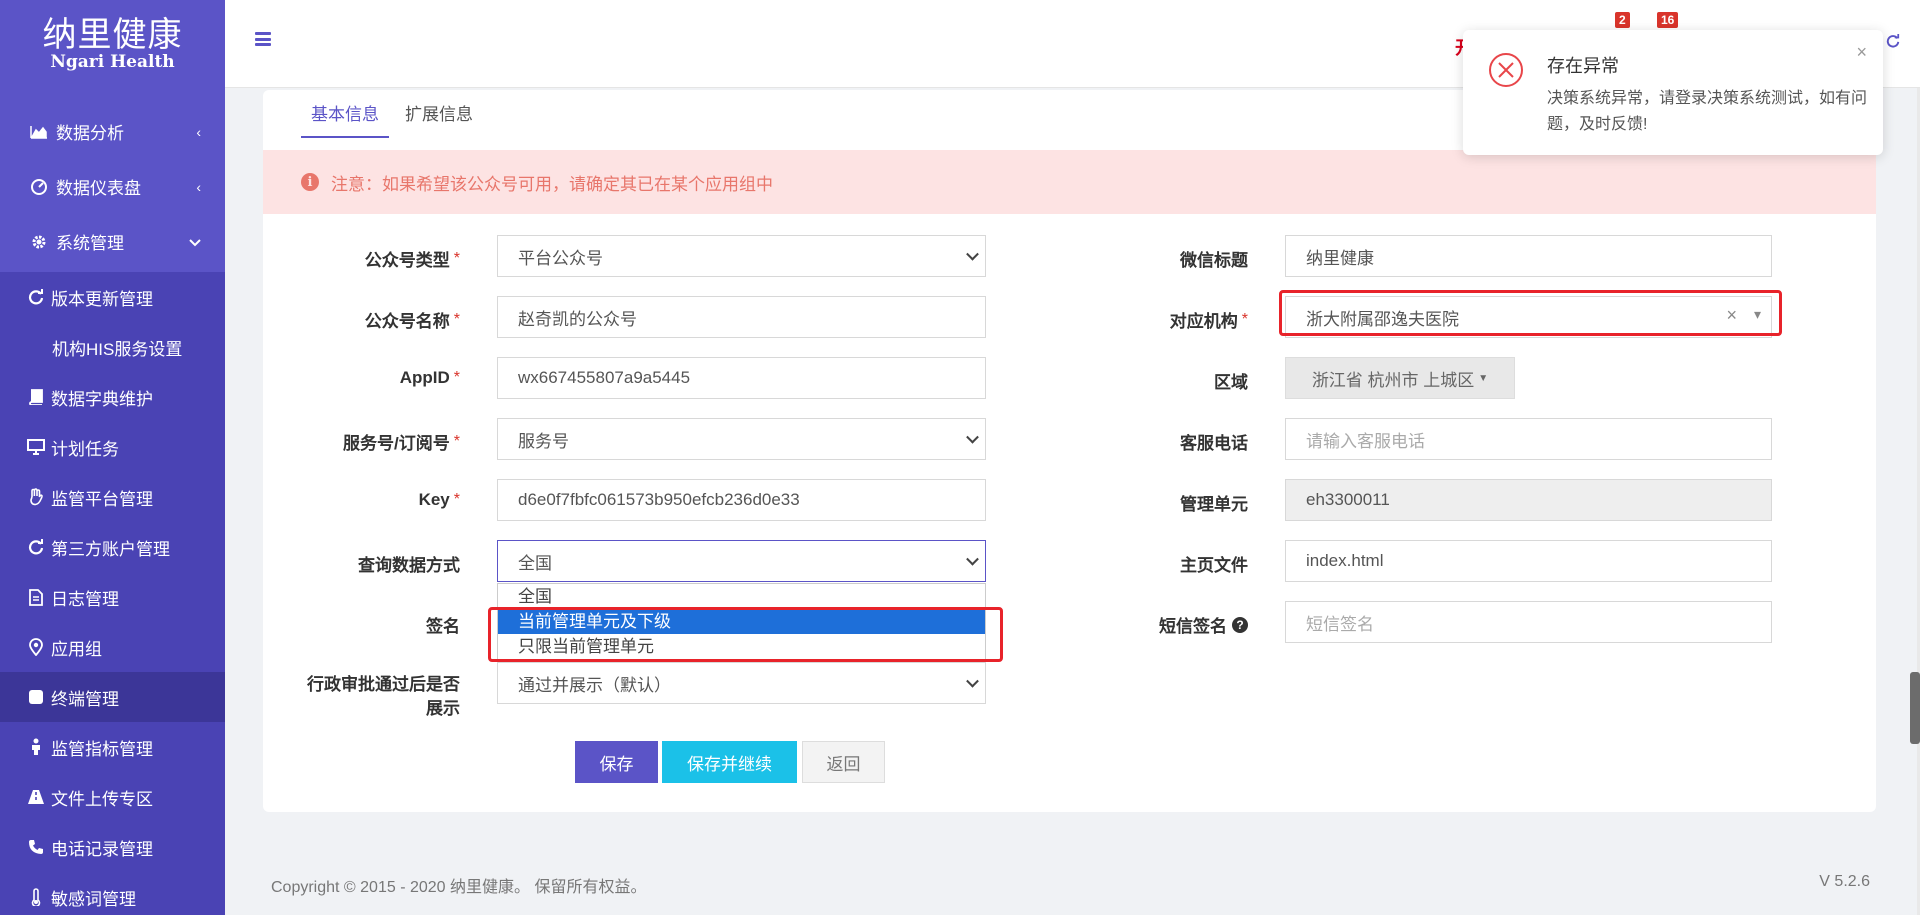 The height and width of the screenshot is (915, 1920). Describe the element at coordinates (263, 39) in the screenshot. I see `menu-toggle-icon` at that location.